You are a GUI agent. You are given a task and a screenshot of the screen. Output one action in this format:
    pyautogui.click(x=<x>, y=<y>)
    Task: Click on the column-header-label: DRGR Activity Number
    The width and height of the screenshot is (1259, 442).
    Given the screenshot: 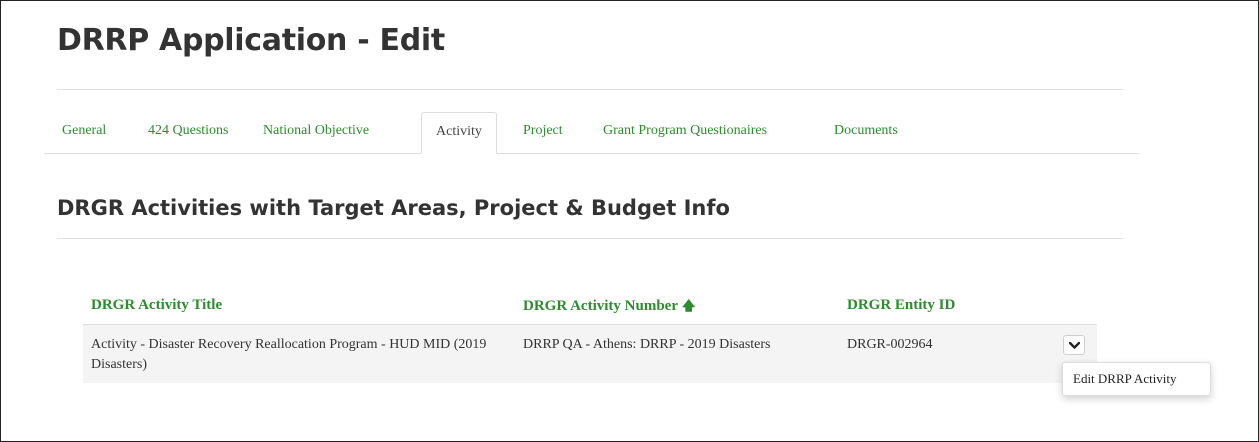 What is the action you would take?
    pyautogui.click(x=600, y=306)
    